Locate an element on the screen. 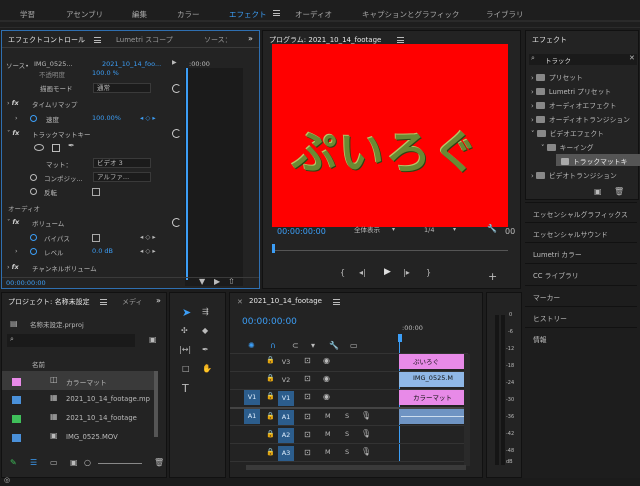 This screenshot has height=486, width=640. workspace-audio: オーディオ is located at coordinates (313, 14).